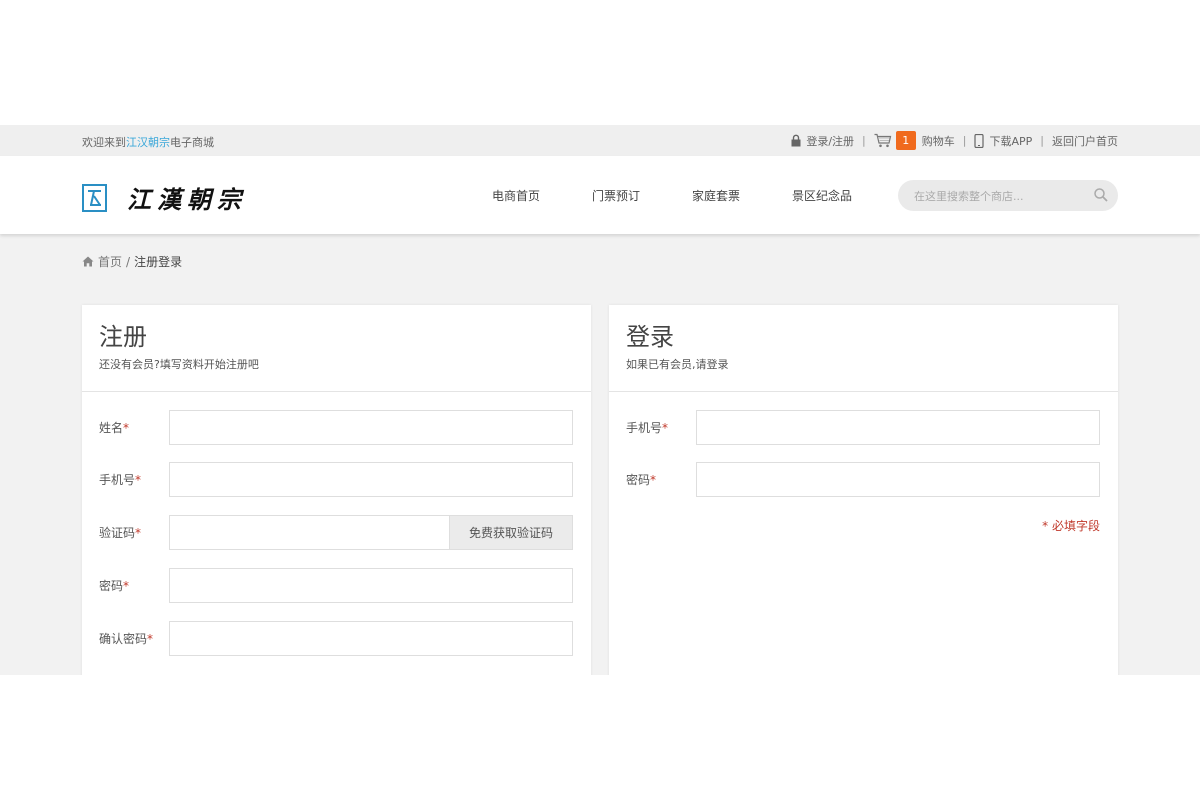 This screenshot has width=1200, height=800. What do you see at coordinates (179, 364) in the screenshot?
I see `register-subtitle: 还没有会员?填写资料开始注册吧` at bounding box center [179, 364].